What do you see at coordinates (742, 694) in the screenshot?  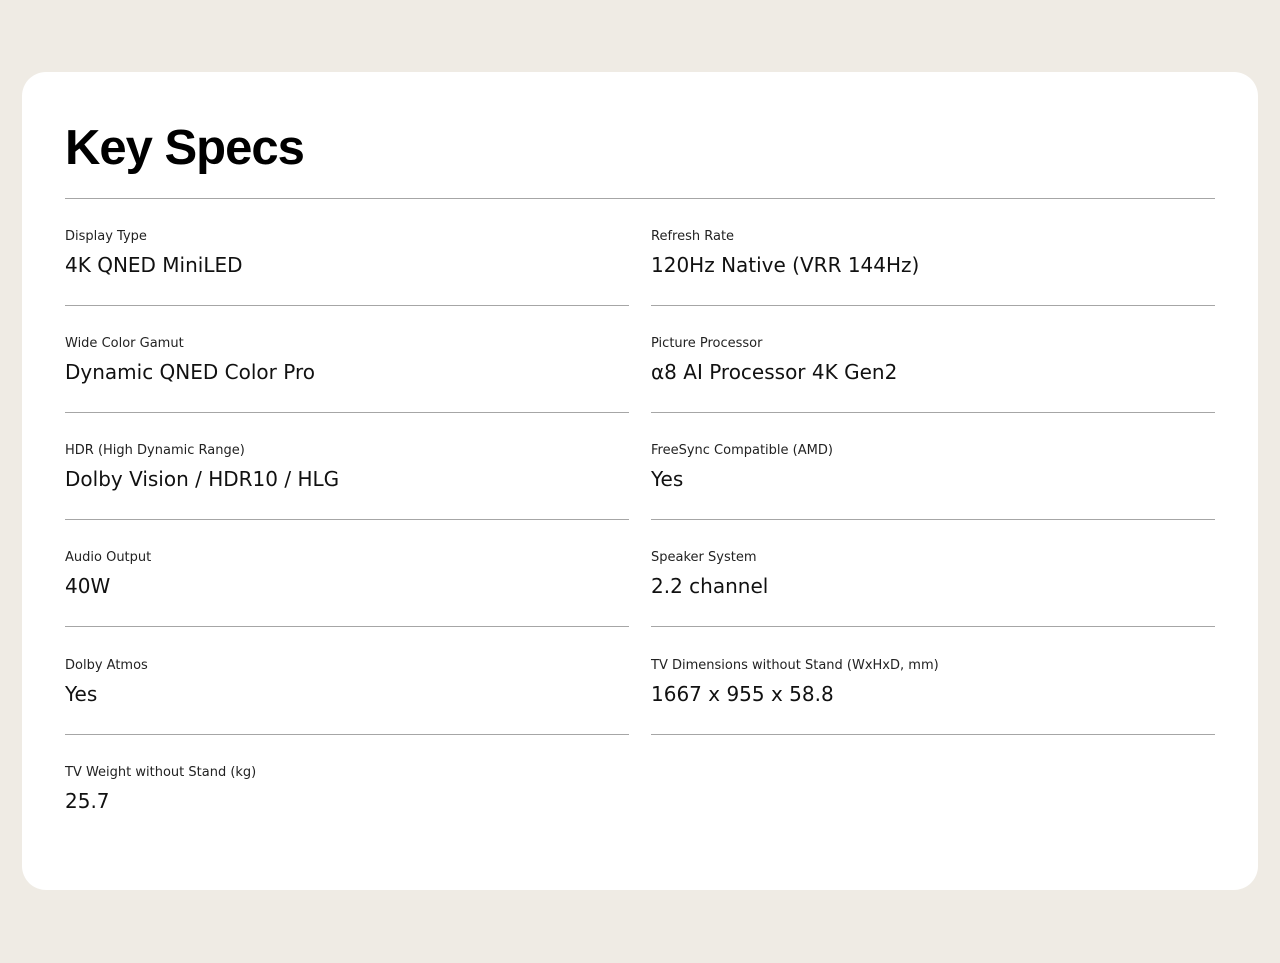 I see `spec-value: 1667 x 955 x 58.8` at bounding box center [742, 694].